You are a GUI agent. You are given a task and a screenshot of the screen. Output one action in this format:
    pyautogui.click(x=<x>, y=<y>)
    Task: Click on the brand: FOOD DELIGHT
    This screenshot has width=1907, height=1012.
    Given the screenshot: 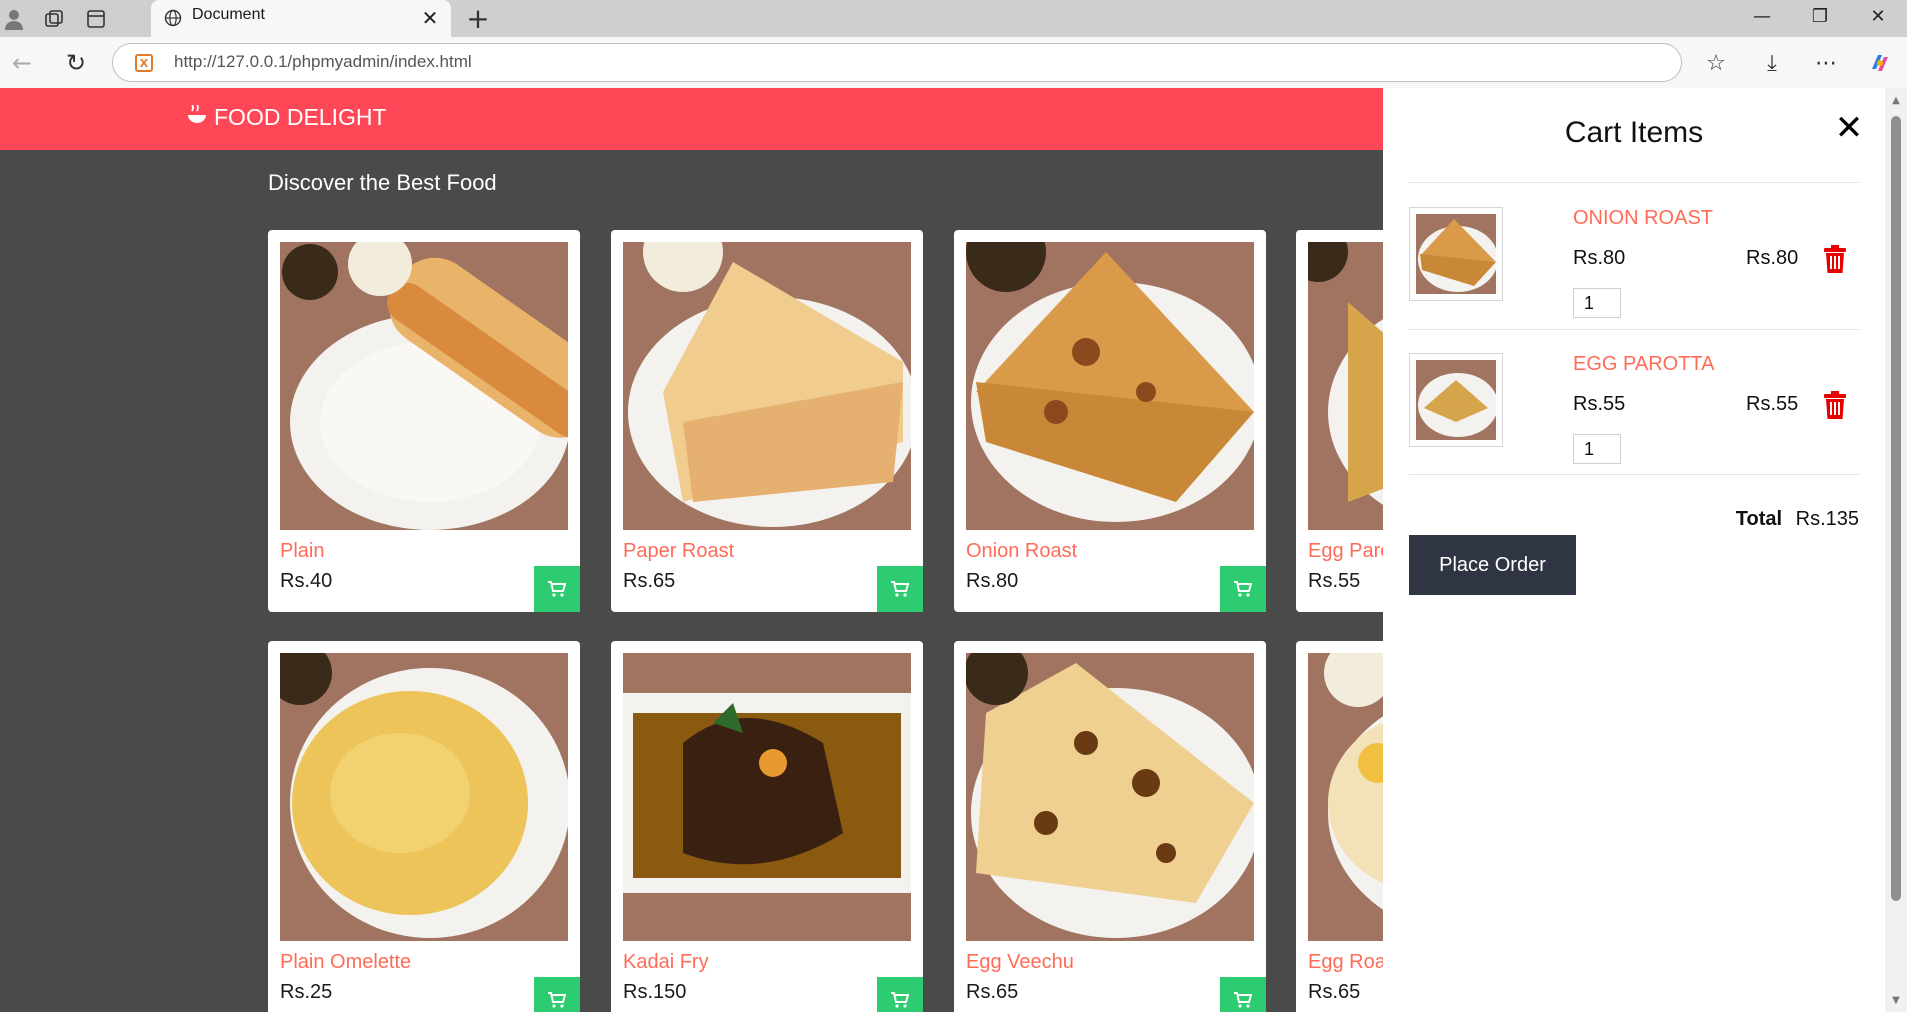 What is the action you would take?
    pyautogui.click(x=286, y=117)
    